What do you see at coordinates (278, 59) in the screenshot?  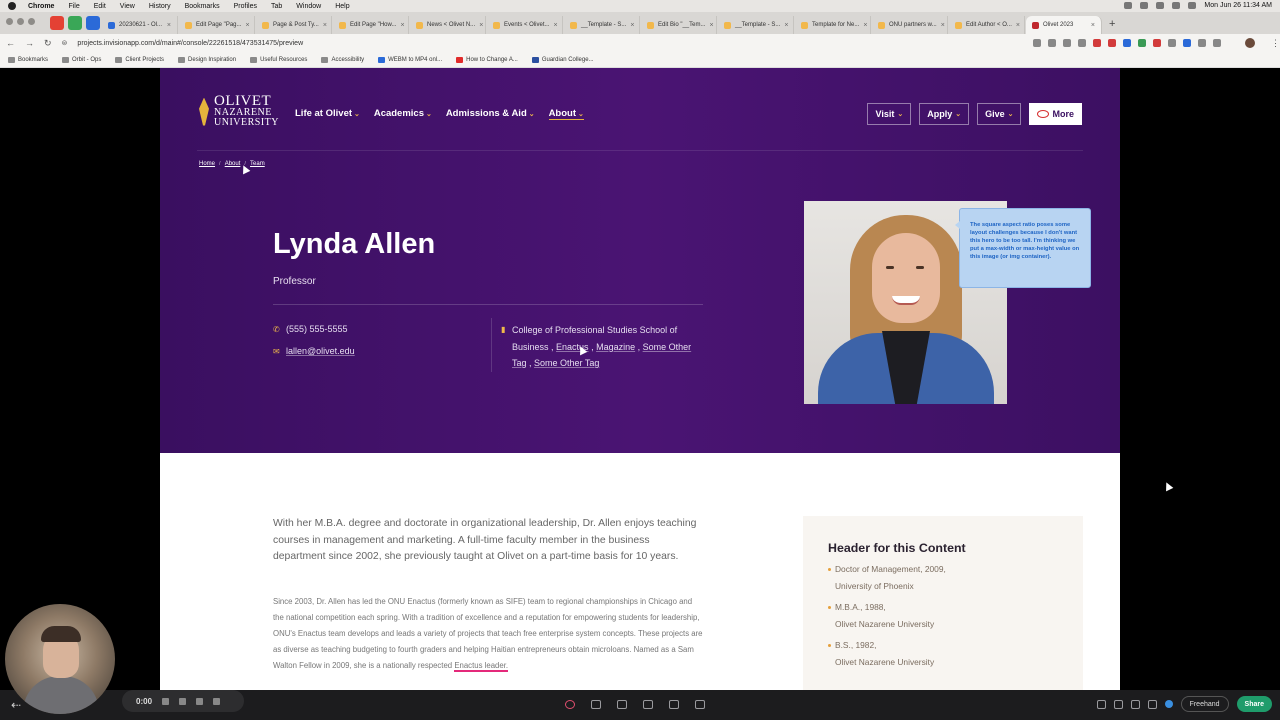 I see `bookmark-item: Useful Resources` at bounding box center [278, 59].